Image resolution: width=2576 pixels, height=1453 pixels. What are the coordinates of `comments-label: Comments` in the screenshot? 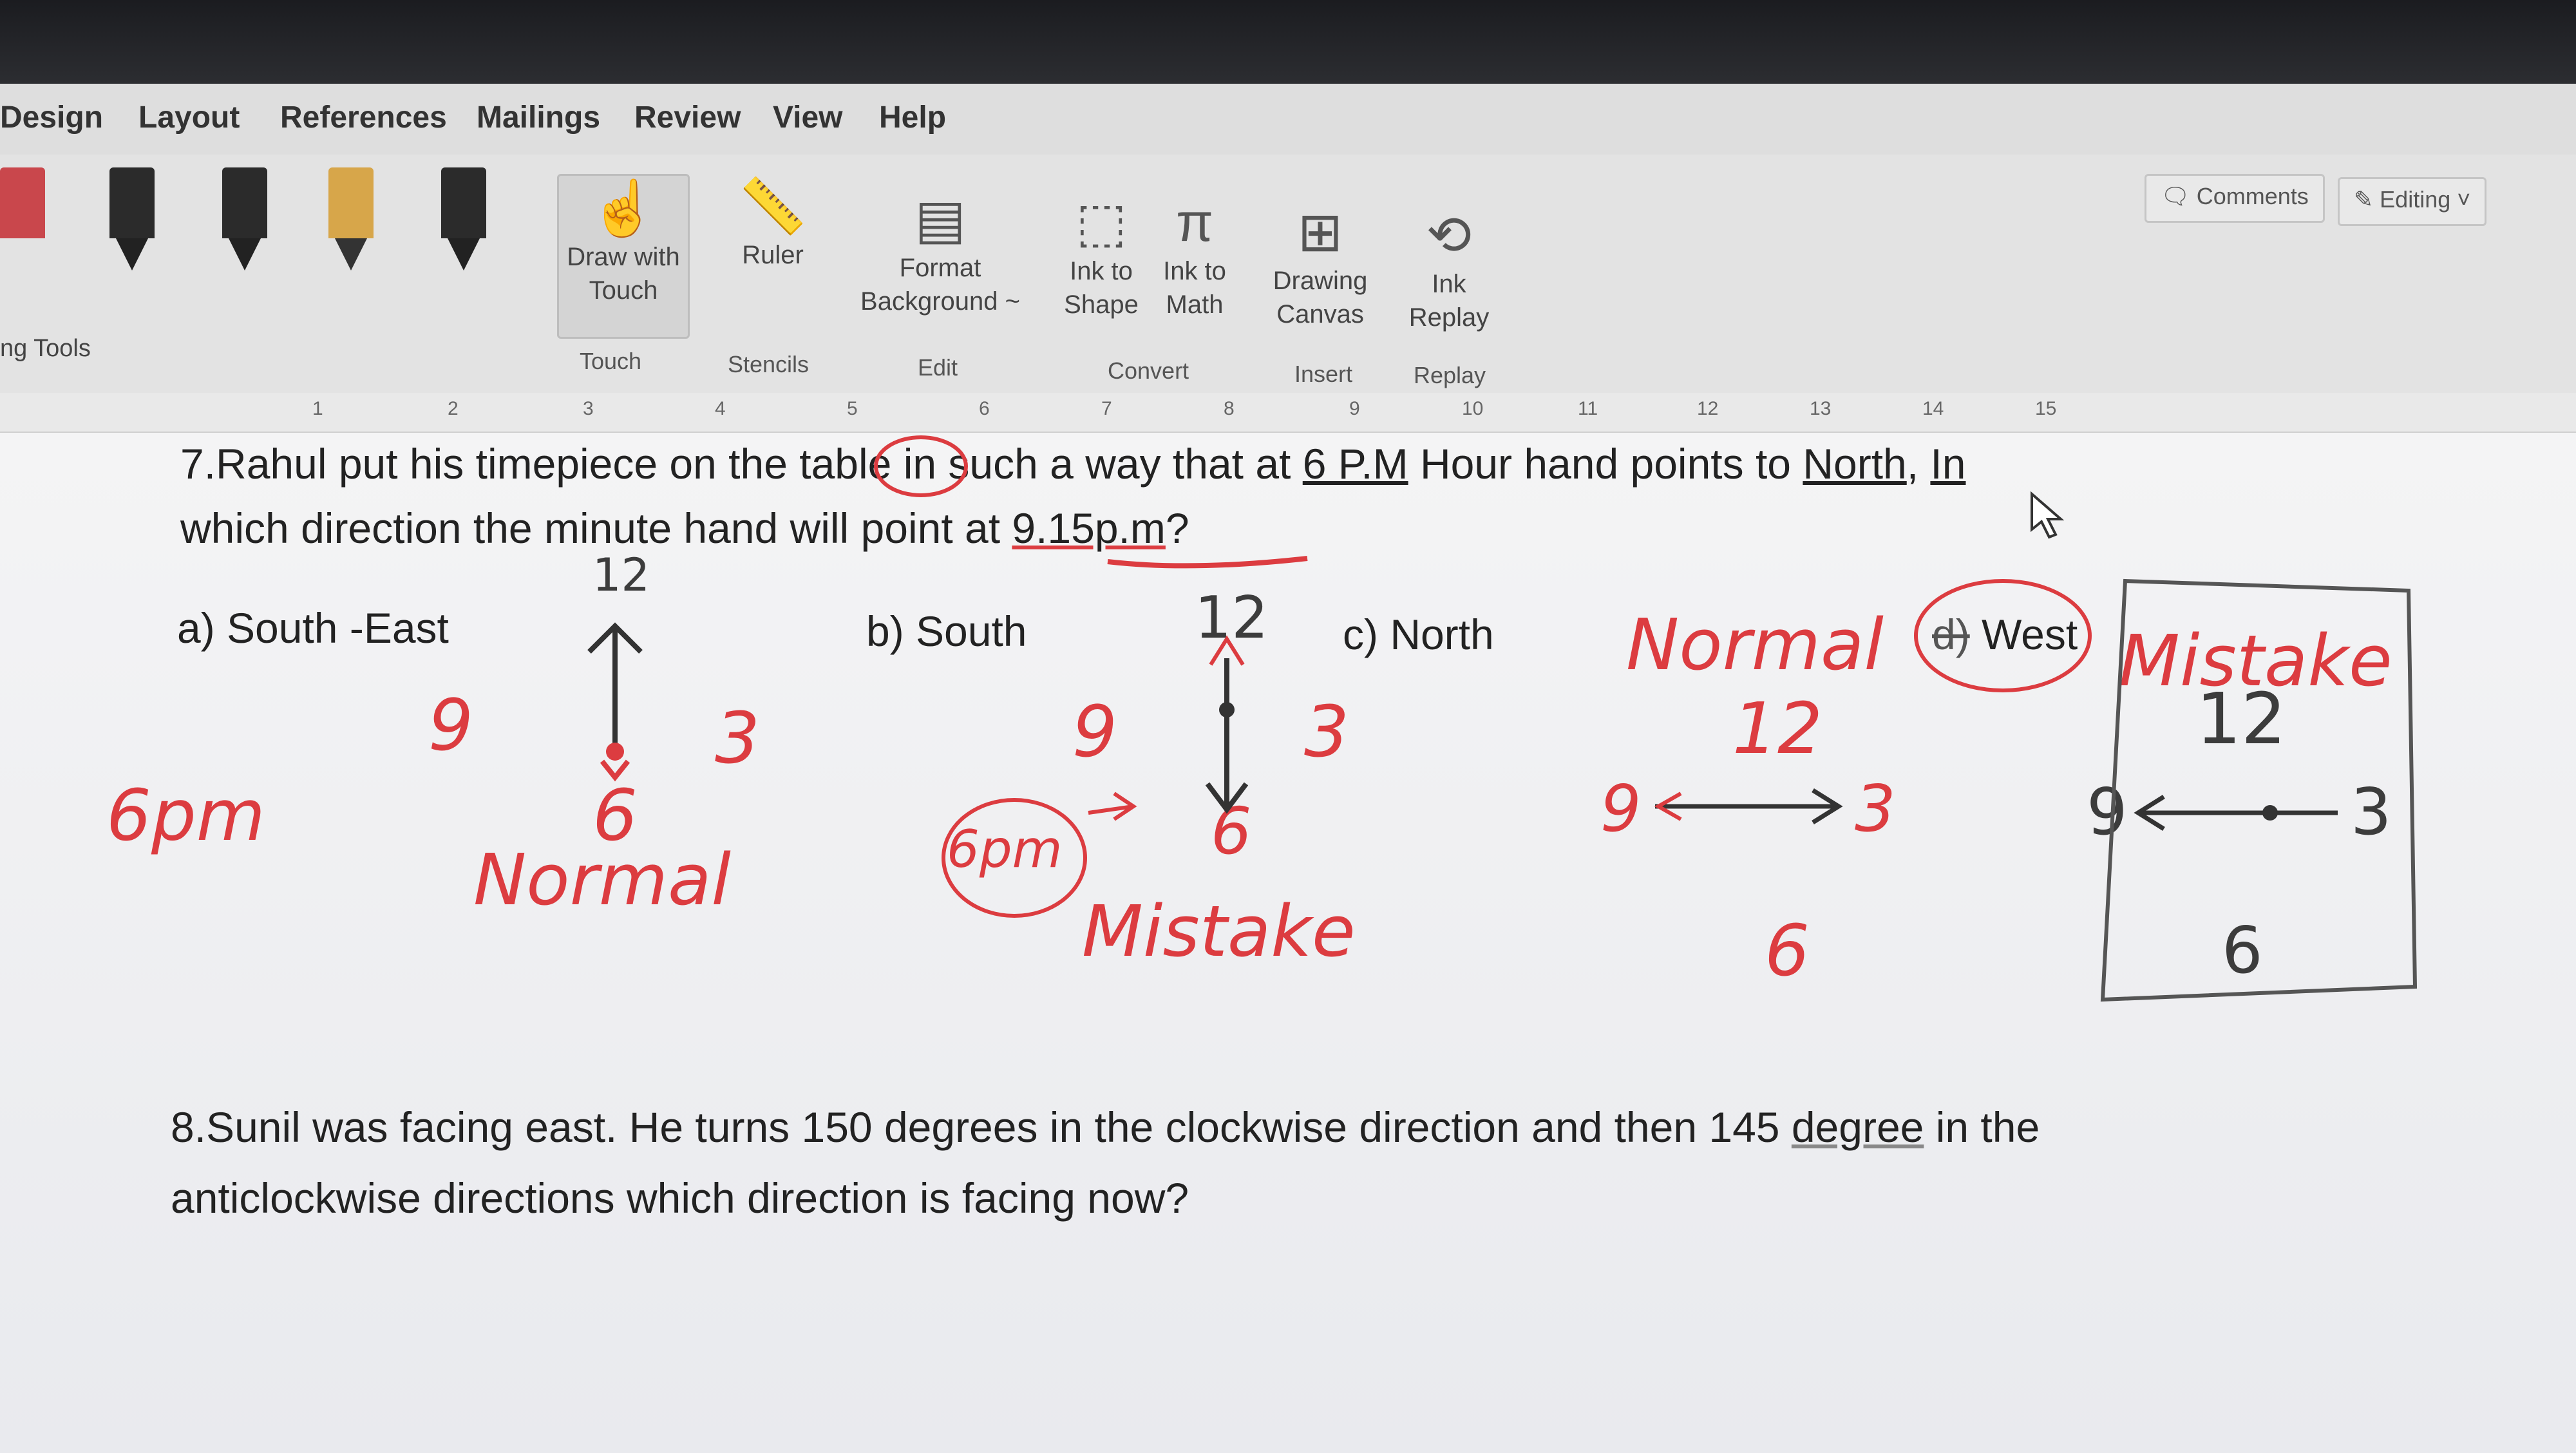 It's located at (2252, 196).